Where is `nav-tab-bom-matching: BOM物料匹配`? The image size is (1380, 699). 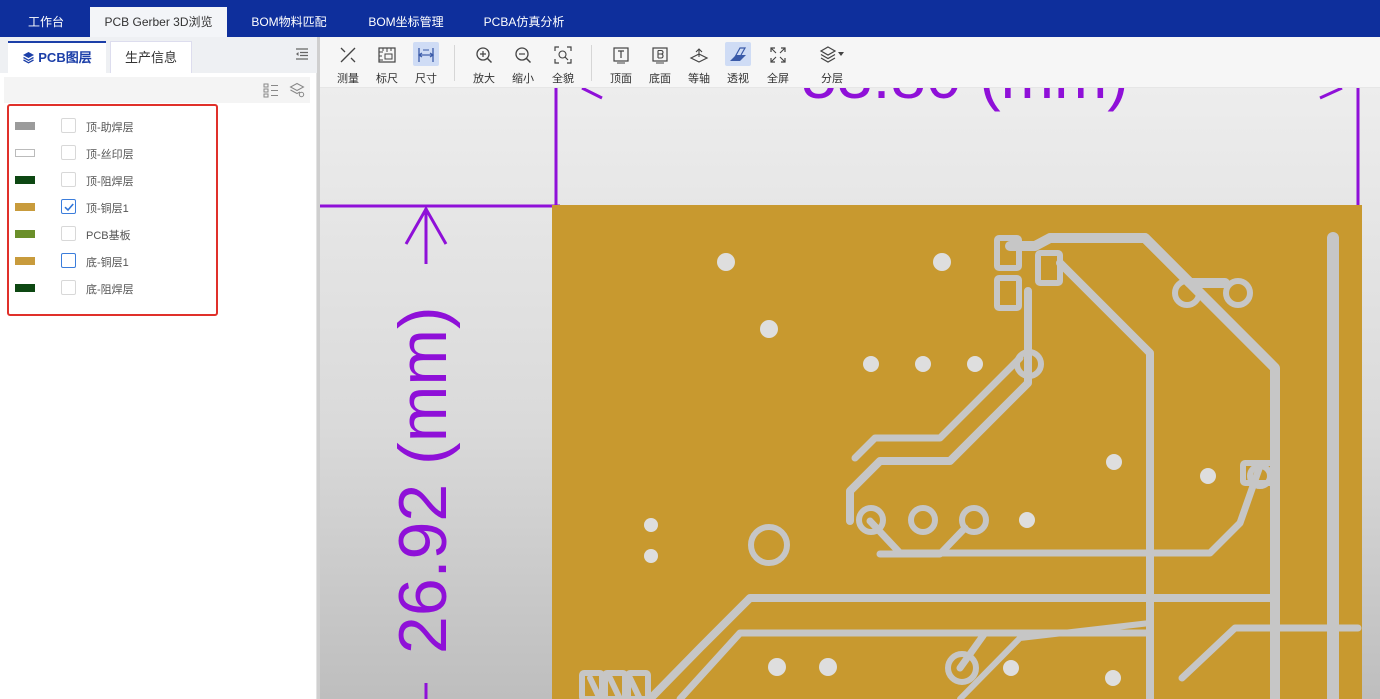
nav-tab-bom-matching: BOM物料匹配 is located at coordinates (289, 22).